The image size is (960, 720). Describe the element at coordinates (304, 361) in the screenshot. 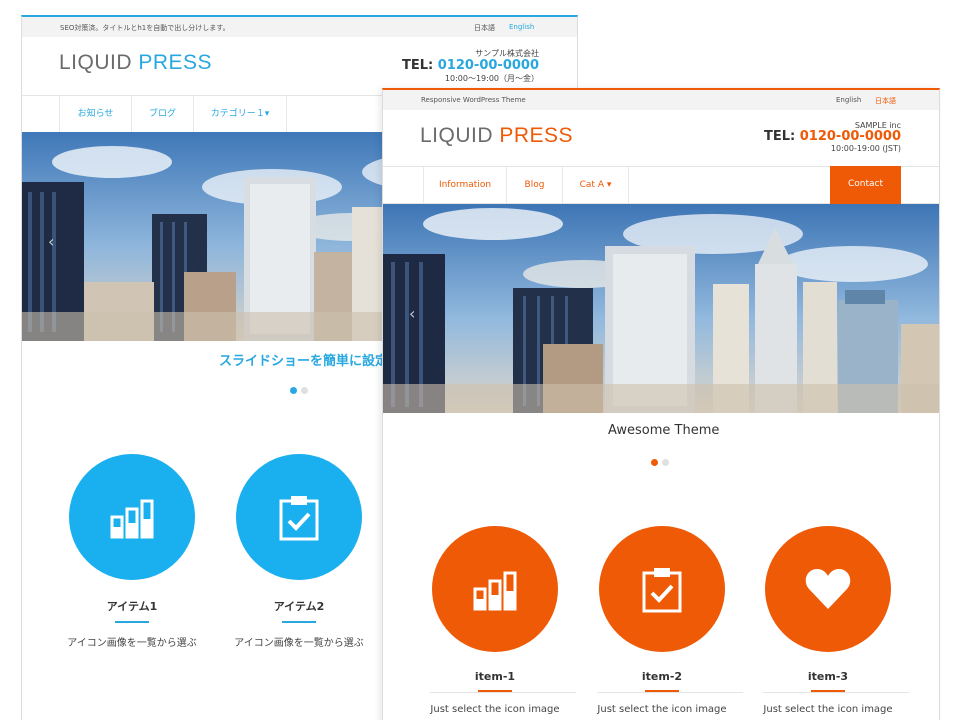

I see `slide-caption: スライドショーを簡単に設定` at that location.